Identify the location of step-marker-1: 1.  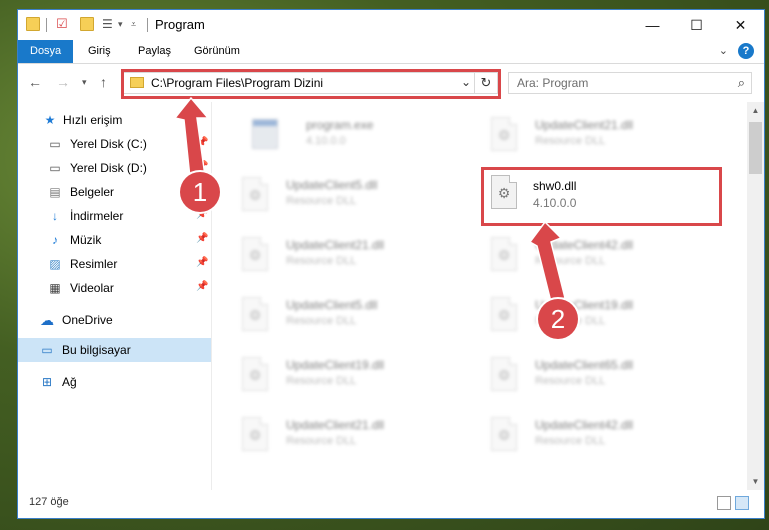
(200, 192).